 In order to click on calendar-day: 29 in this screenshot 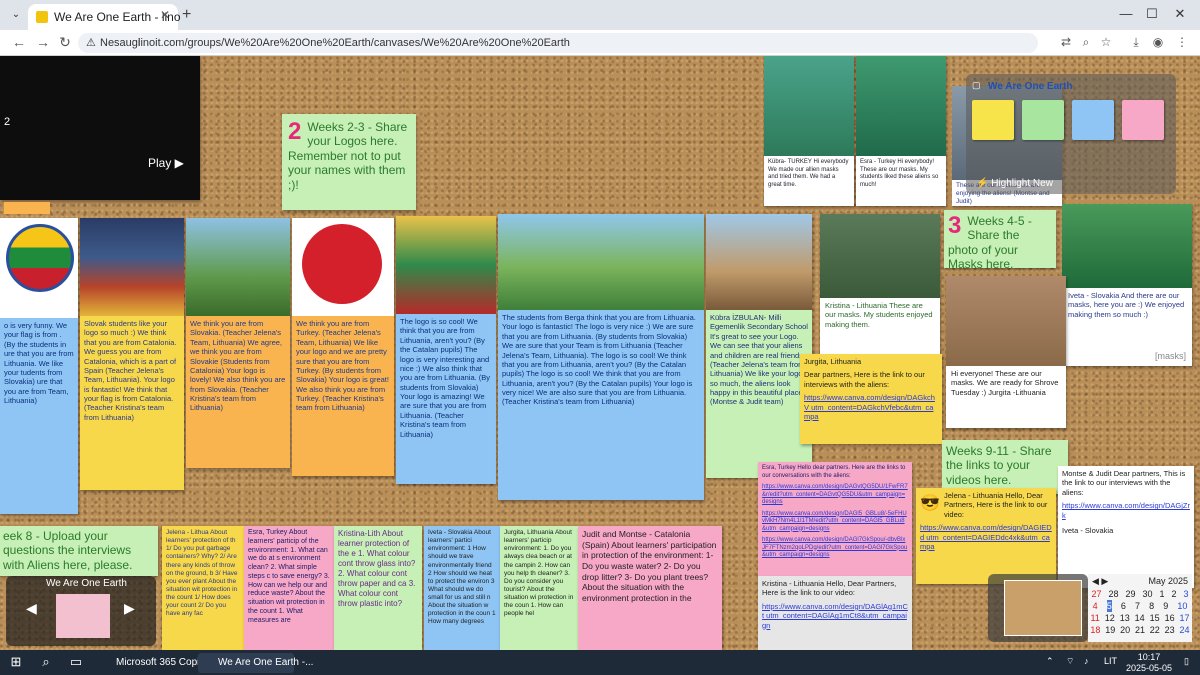, I will do `click(1130, 594)`.